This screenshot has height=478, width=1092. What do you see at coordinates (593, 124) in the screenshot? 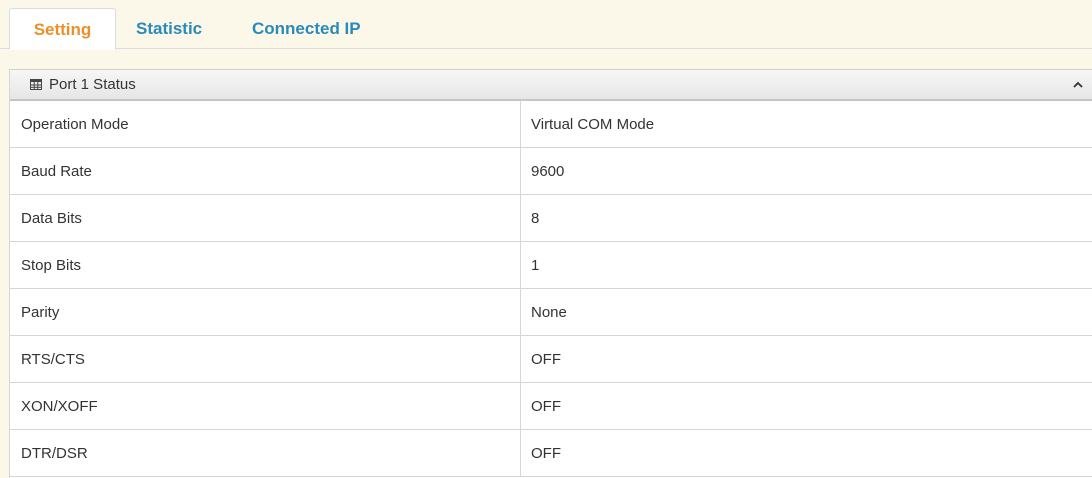
I see `row-value: Virtual COM Mode` at bounding box center [593, 124].